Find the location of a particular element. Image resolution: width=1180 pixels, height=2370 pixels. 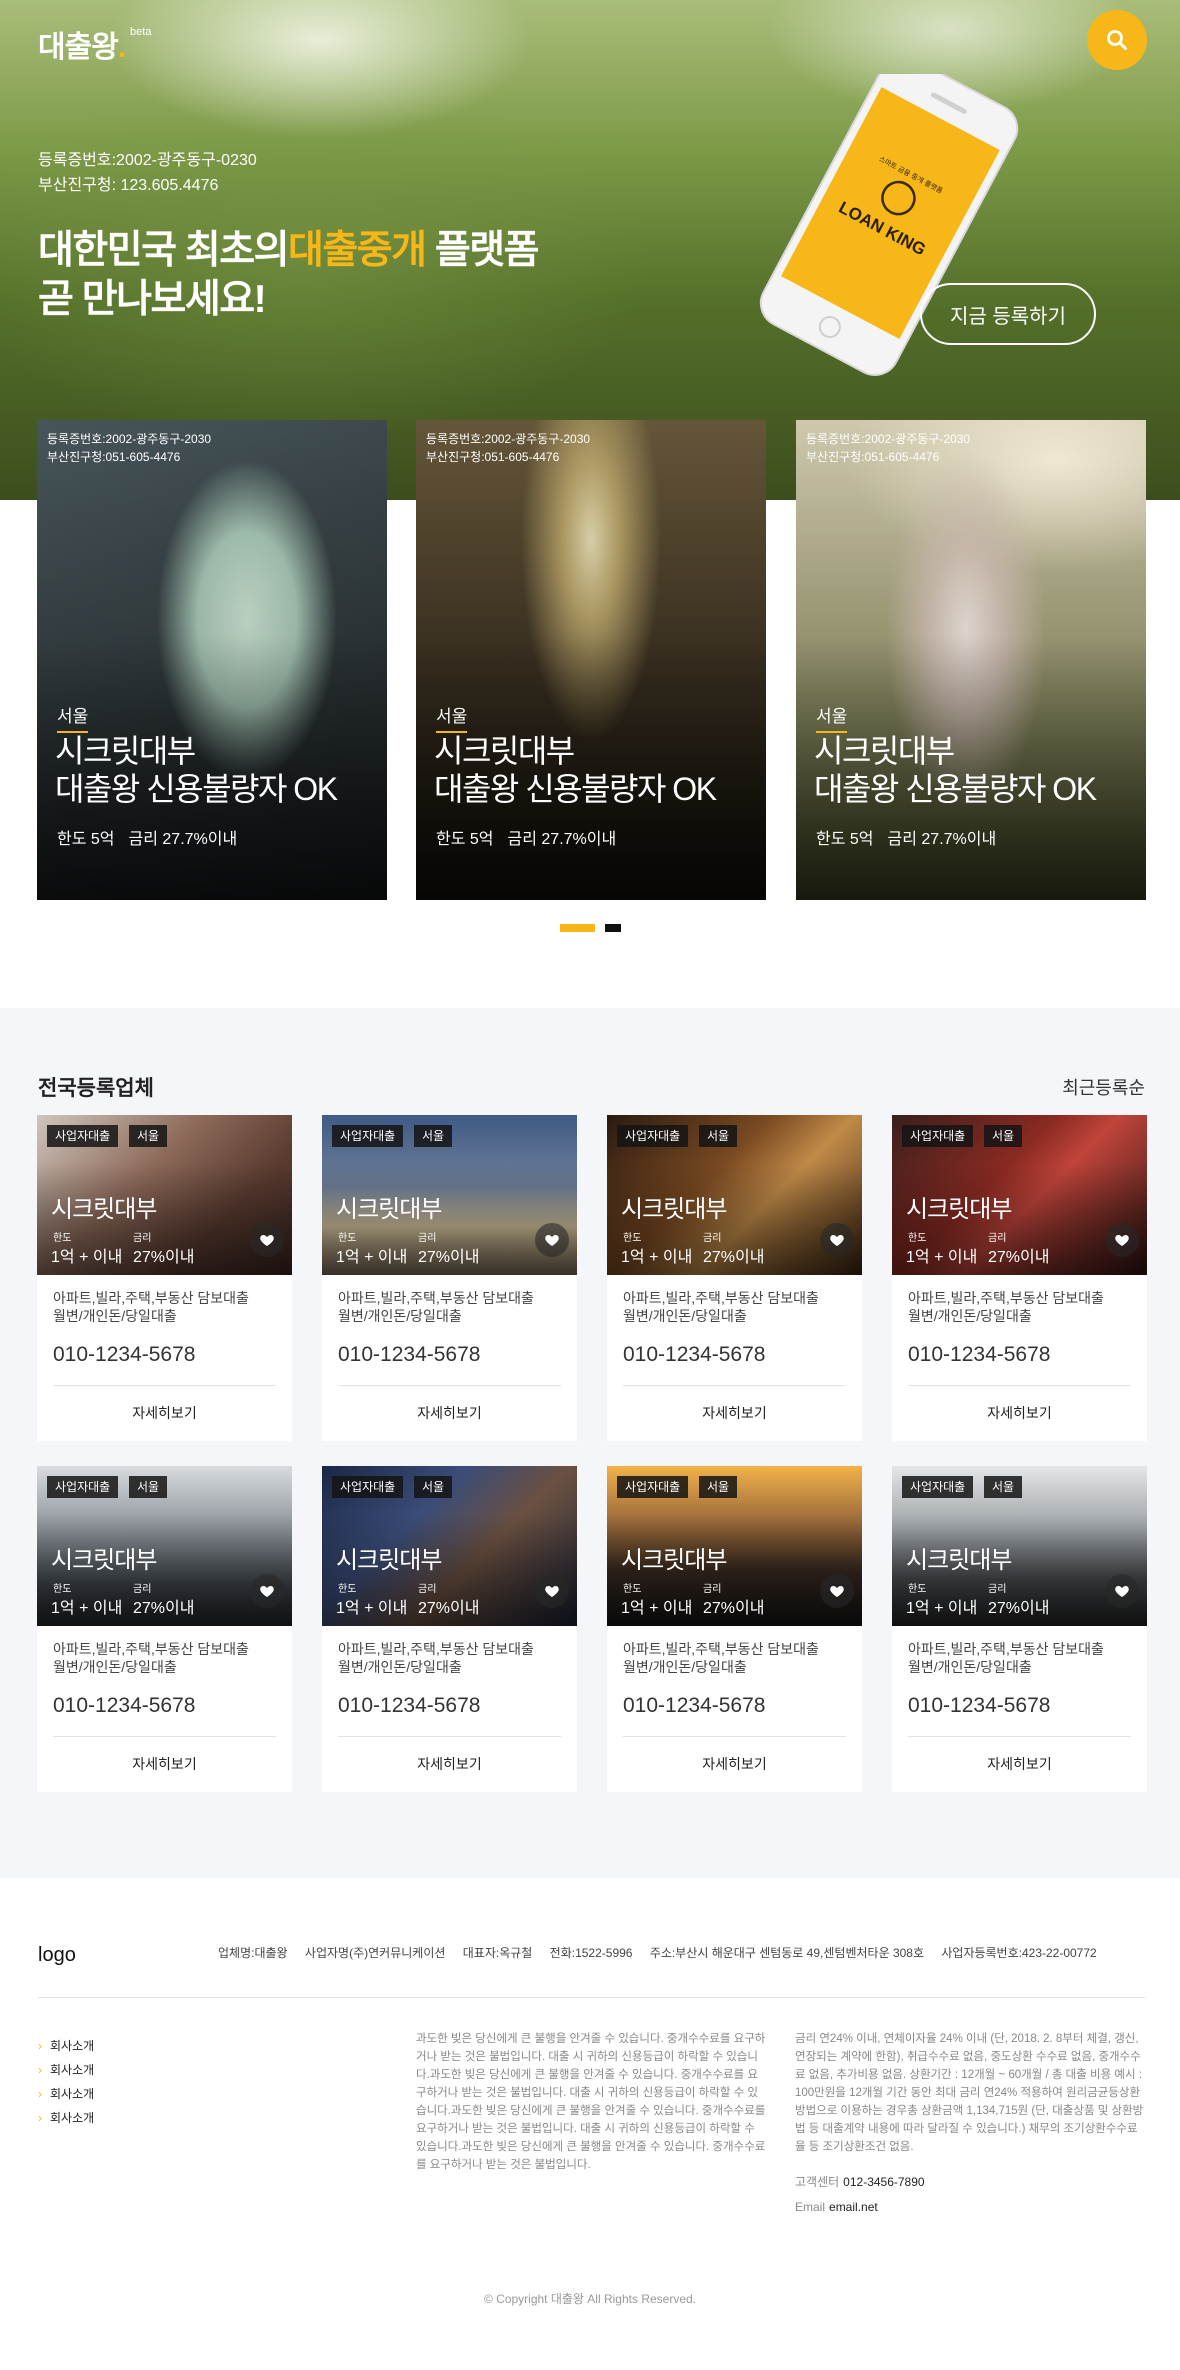

headline-line2: 곧 만나보세요! is located at coordinates (152, 299).